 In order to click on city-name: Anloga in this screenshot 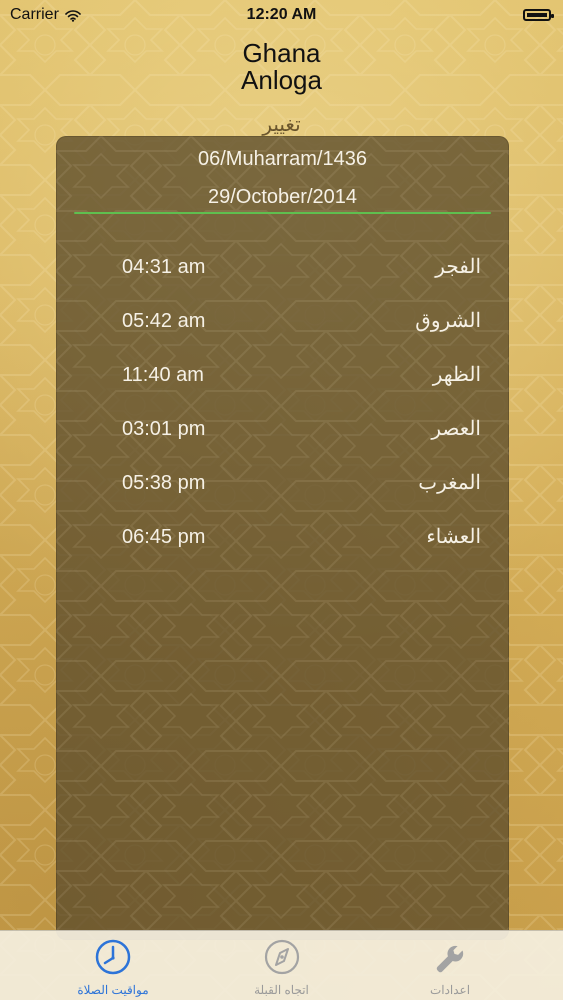, I will do `click(281, 80)`.